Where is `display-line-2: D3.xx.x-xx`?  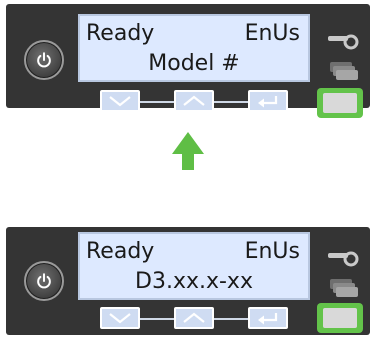 display-line-2: D3.xx.x-xx is located at coordinates (194, 281).